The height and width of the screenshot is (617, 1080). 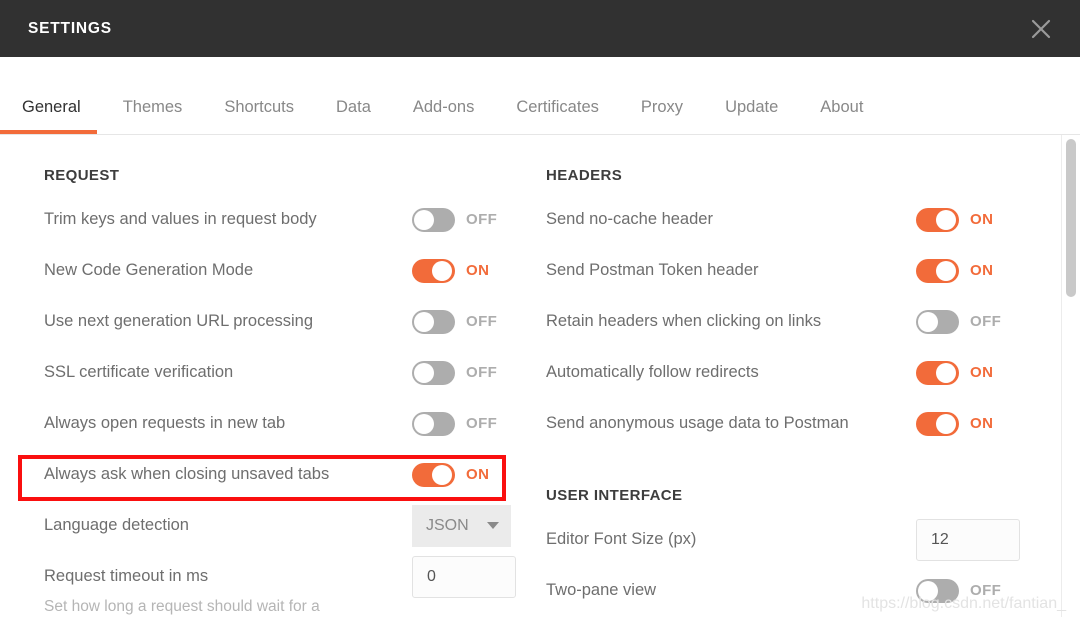 I want to click on settings-row: Editor Font Size (px), so click(x=797, y=539).